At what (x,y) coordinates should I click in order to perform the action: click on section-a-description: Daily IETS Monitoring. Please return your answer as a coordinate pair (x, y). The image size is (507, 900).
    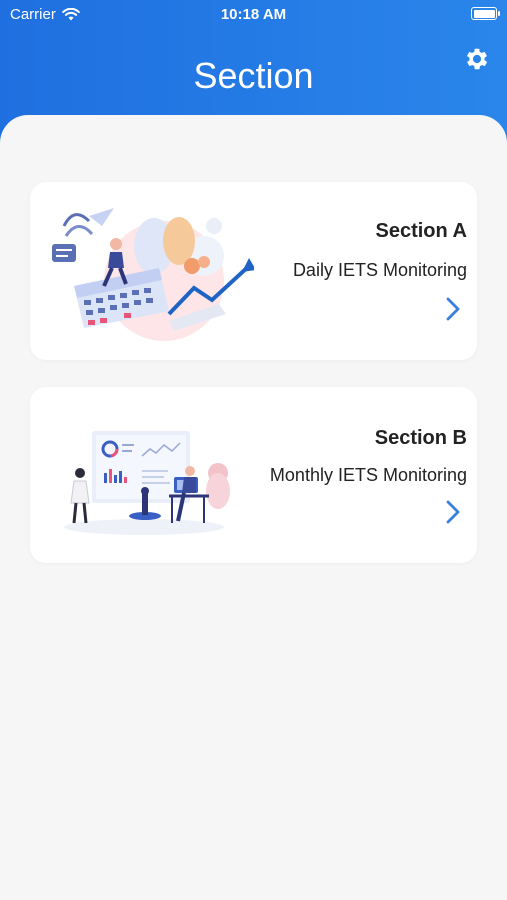
    Looking at the image, I should click on (379, 270).